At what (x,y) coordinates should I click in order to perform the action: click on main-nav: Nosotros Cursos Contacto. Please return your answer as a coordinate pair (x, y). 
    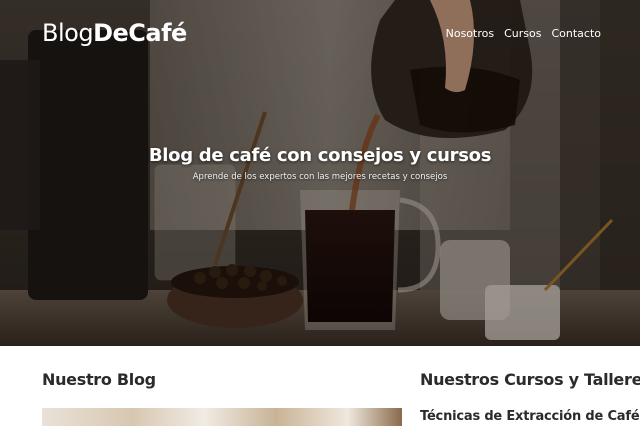
    Looking at the image, I should click on (523, 33).